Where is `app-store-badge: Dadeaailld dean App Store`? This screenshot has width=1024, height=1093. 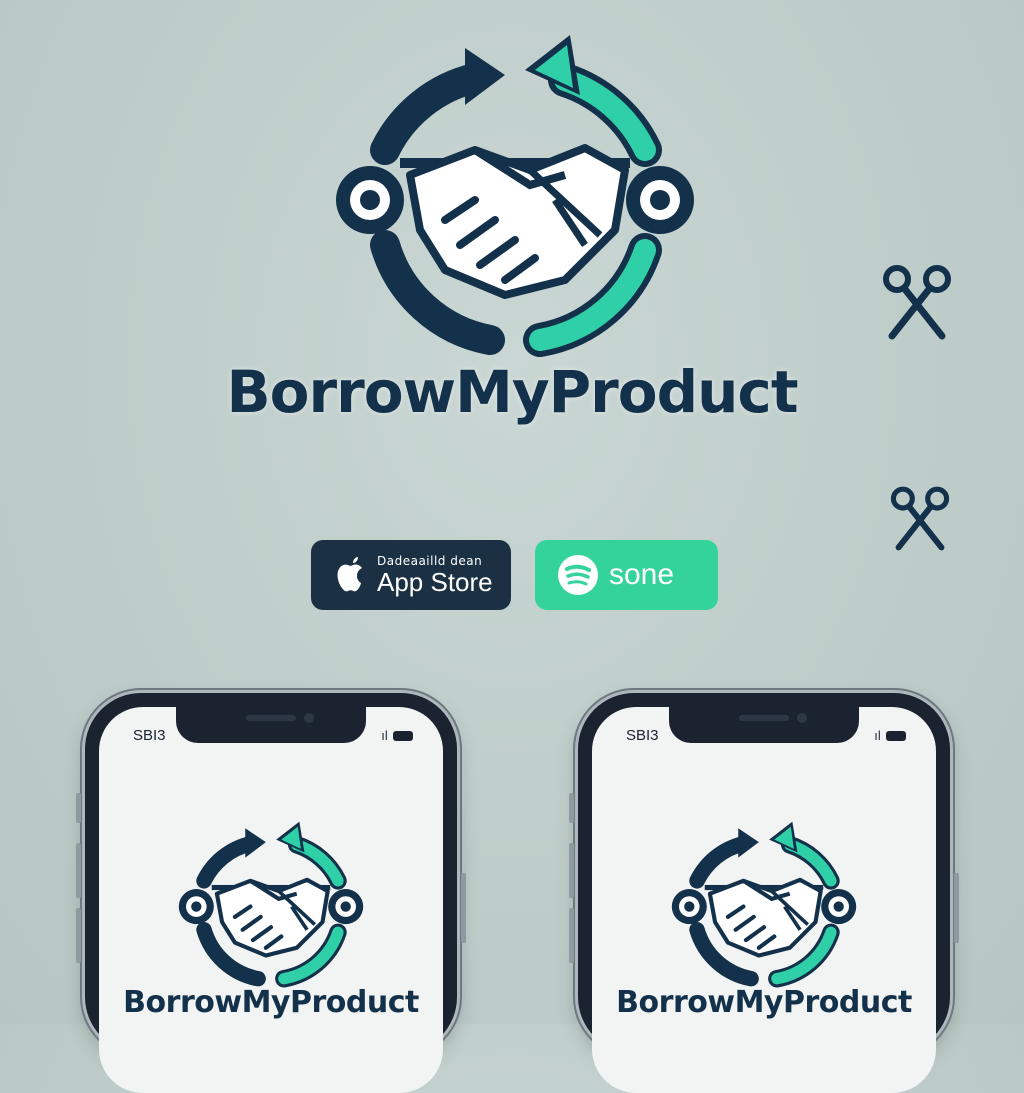 app-store-badge: Dadeaailld dean App Store is located at coordinates (411, 575).